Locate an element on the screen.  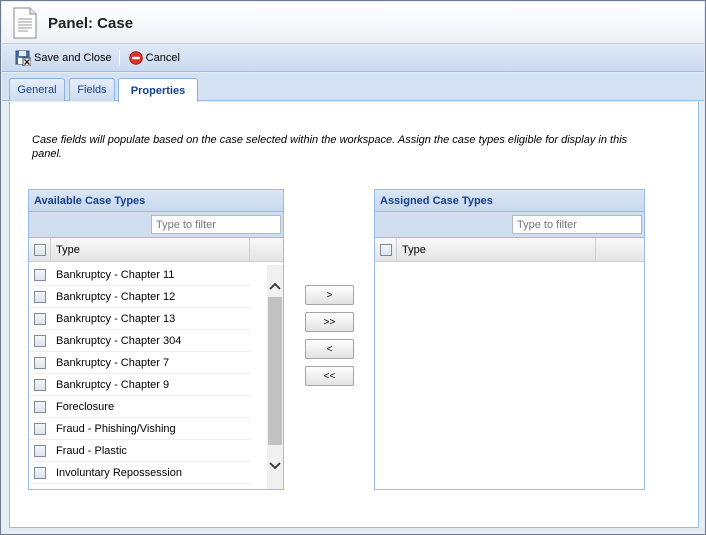
table-row: Bankruptcy - Chapter 13 is located at coordinates (140, 319).